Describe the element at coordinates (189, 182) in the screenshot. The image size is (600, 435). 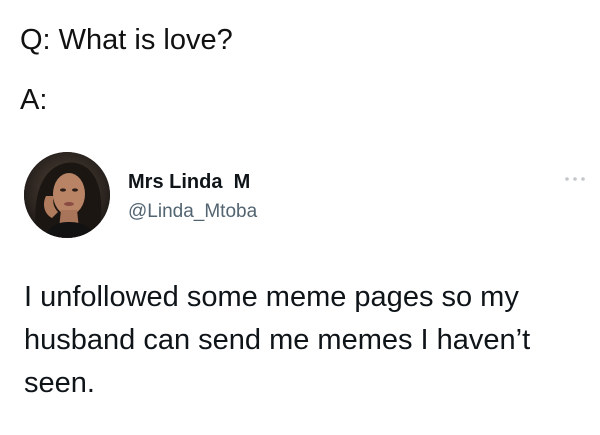
I see `display-name: Mrs Linda M` at that location.